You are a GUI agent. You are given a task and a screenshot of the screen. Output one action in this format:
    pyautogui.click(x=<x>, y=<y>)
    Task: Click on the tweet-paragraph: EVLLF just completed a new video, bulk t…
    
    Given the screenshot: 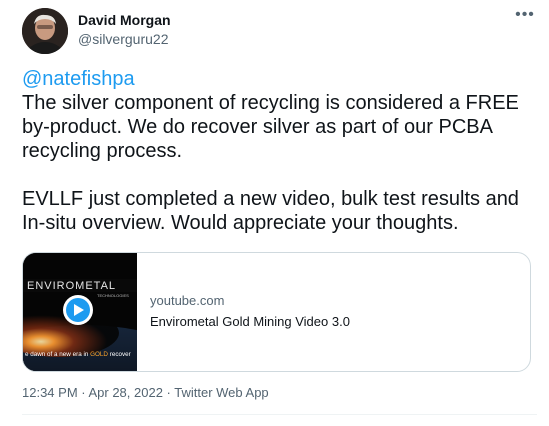 What is the action you would take?
    pyautogui.click(x=273, y=211)
    